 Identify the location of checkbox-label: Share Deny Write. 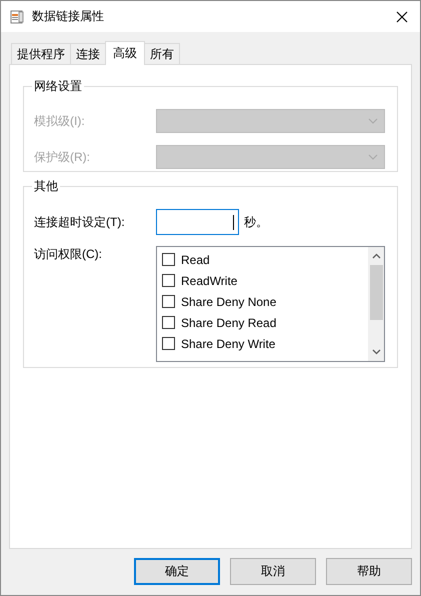
(228, 343).